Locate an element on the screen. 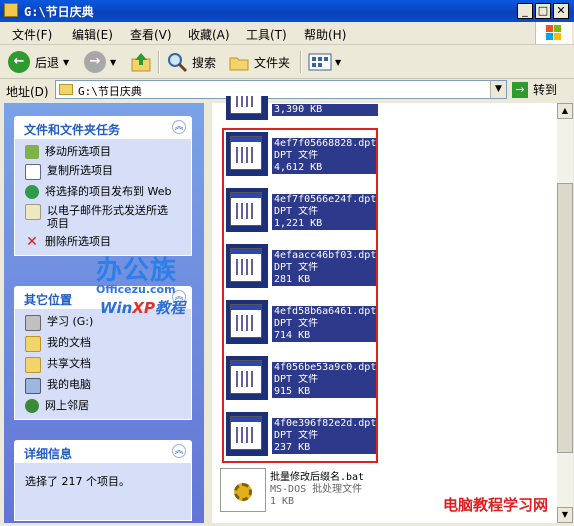  panel-title: 其它位置 is located at coordinates (48, 300).